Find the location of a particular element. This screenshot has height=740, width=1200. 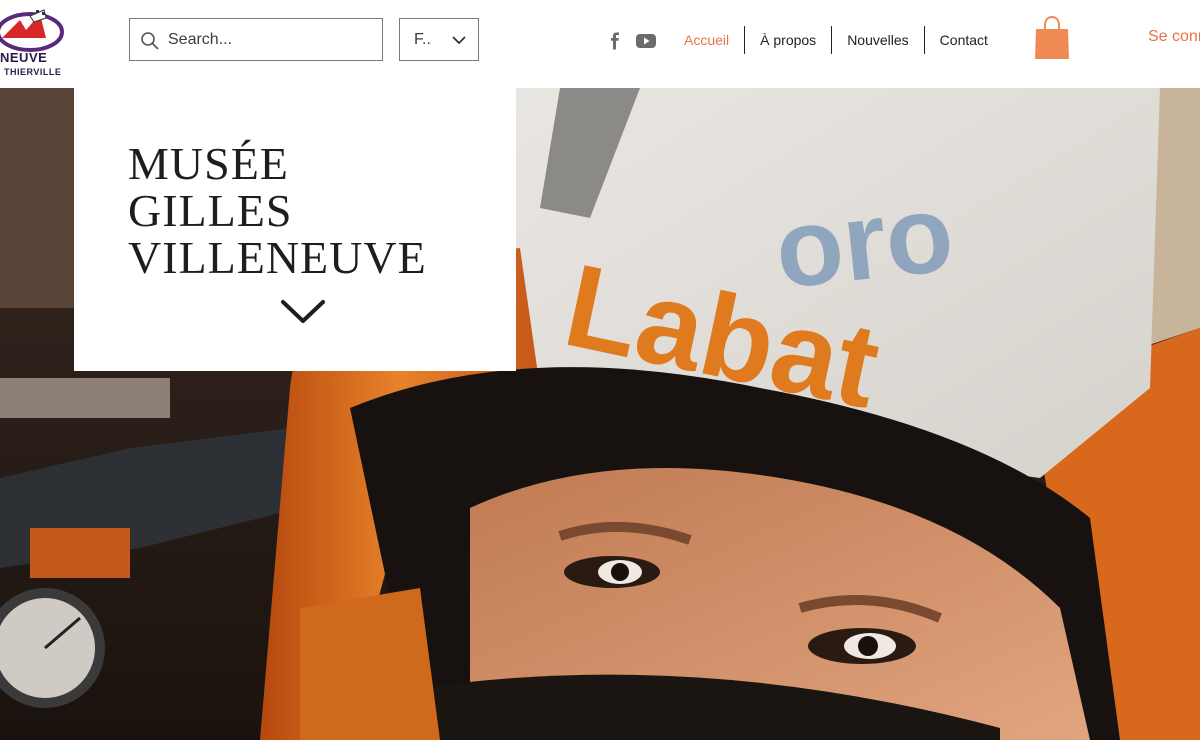

hero-title-card: MUSÉE GILLES VILLENEUVE is located at coordinates (295, 229).